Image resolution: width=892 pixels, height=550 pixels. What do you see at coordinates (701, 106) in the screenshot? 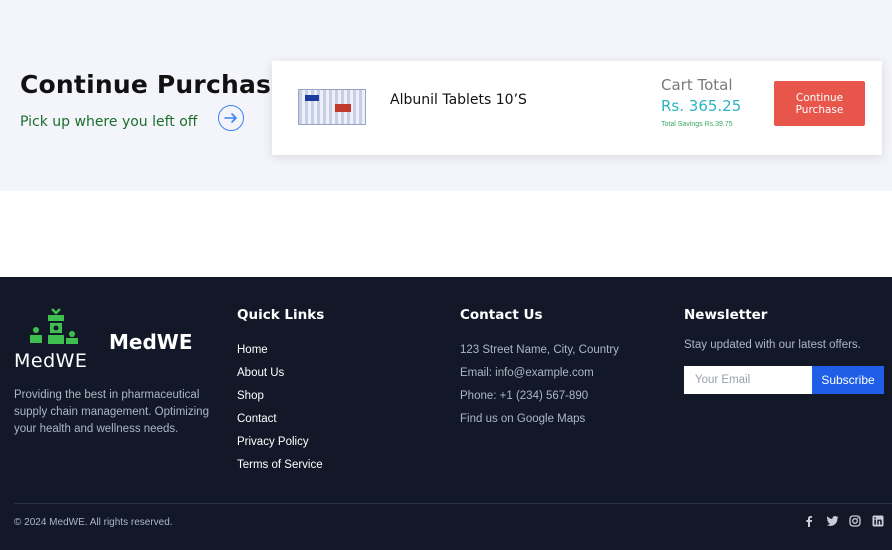
I see `cart-total-amount: Rs. 365.25` at bounding box center [701, 106].